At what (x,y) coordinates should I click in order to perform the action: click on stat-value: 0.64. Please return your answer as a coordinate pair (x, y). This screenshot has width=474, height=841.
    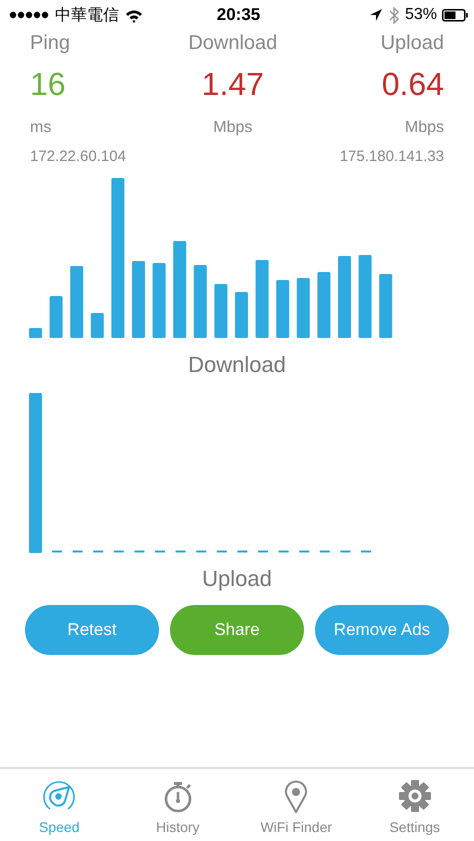
    Looking at the image, I should click on (413, 84).